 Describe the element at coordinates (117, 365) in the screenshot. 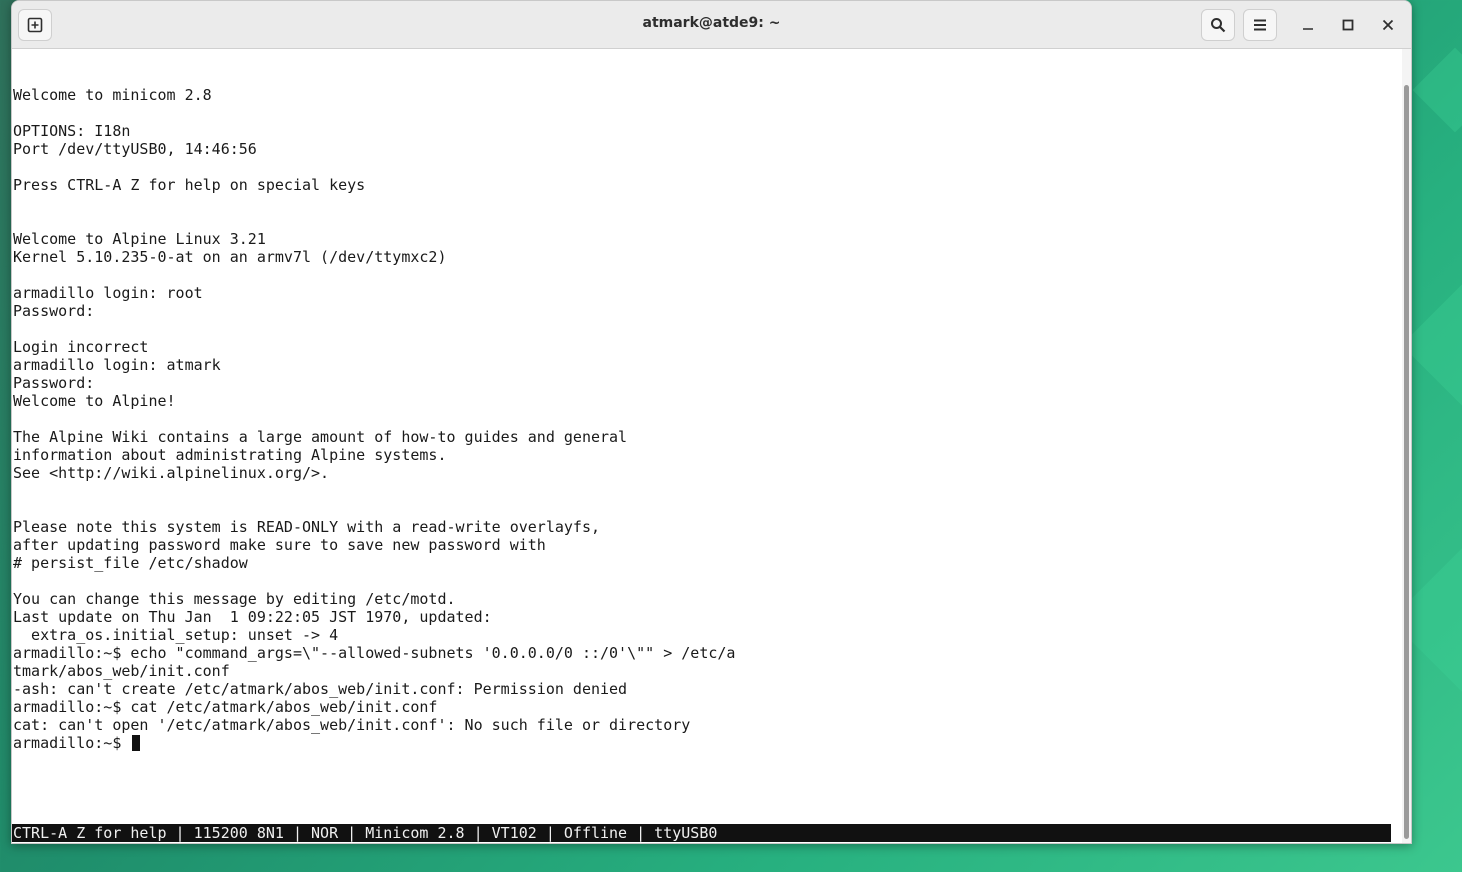

I see `terminal-line: armadillo login: atmark` at that location.